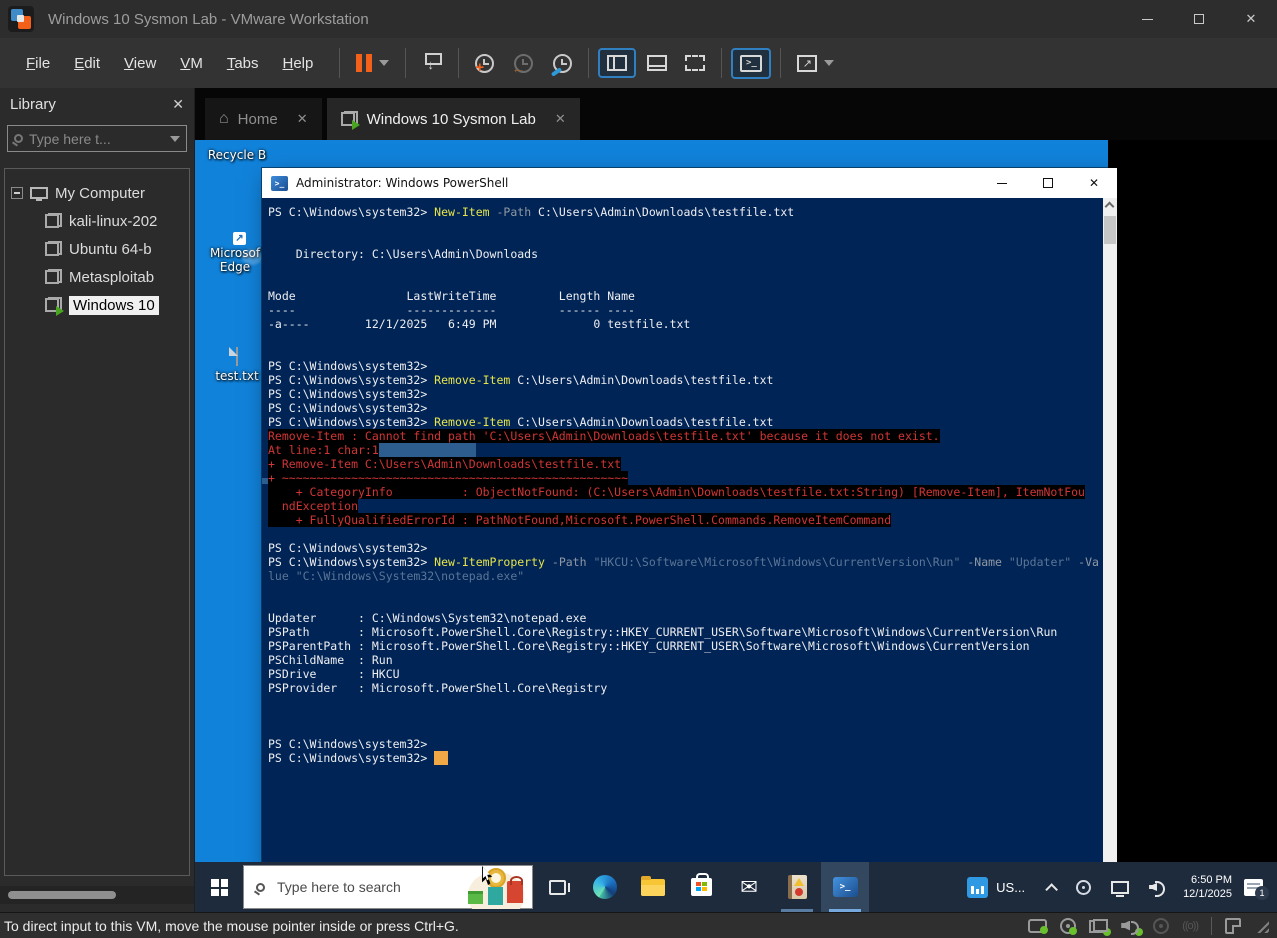 The height and width of the screenshot is (938, 1277). What do you see at coordinates (1207, 887) in the screenshot?
I see `taskbar-clock: 6:50 PM 12/1/2025` at bounding box center [1207, 887].